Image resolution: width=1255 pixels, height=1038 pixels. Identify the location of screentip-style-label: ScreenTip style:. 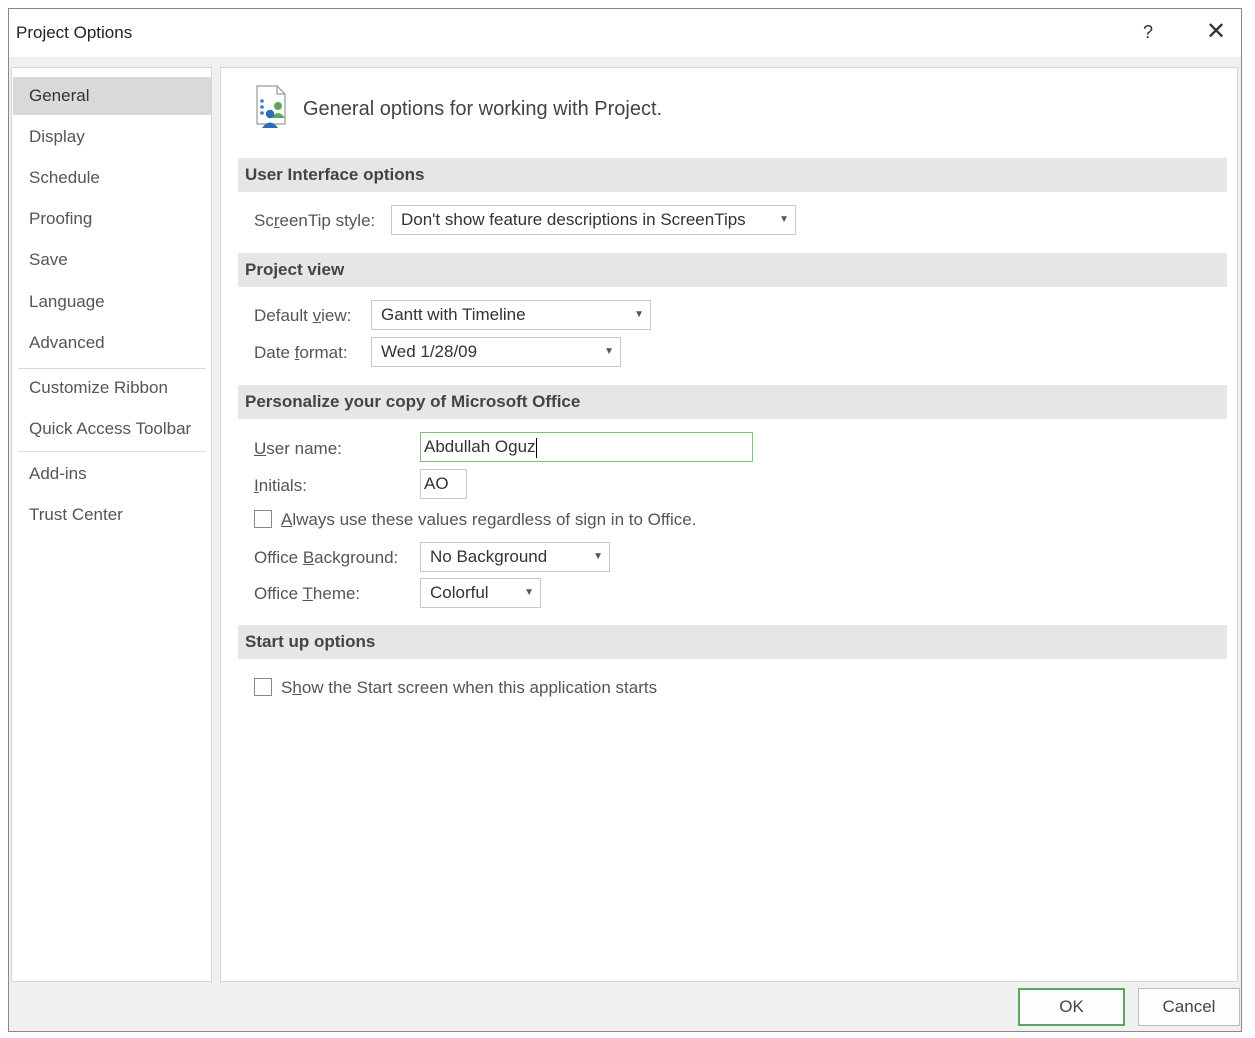
(315, 220).